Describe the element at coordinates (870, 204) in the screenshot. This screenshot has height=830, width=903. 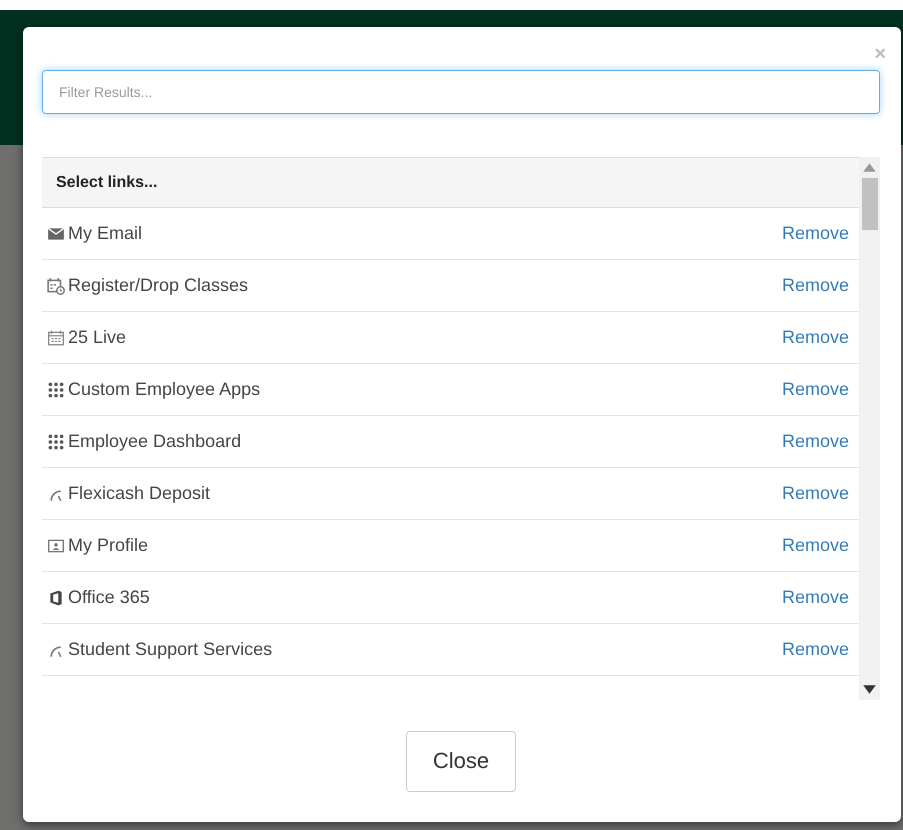
I see `scrollbar-thumb` at that location.